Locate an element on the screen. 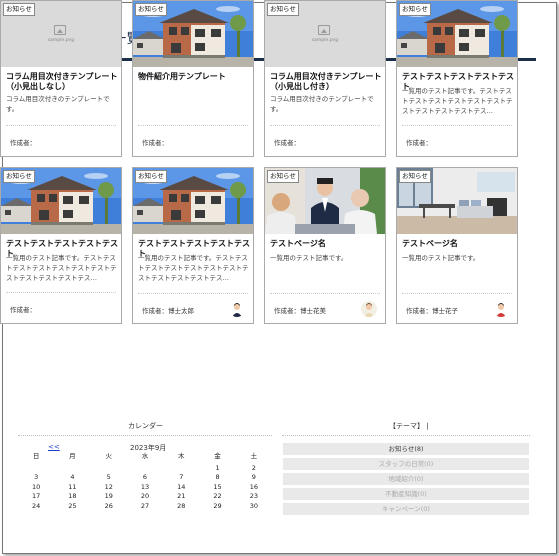 Image resolution: width=559 pixels, height=556 pixels. calendar-day: 29 is located at coordinates (217, 507).